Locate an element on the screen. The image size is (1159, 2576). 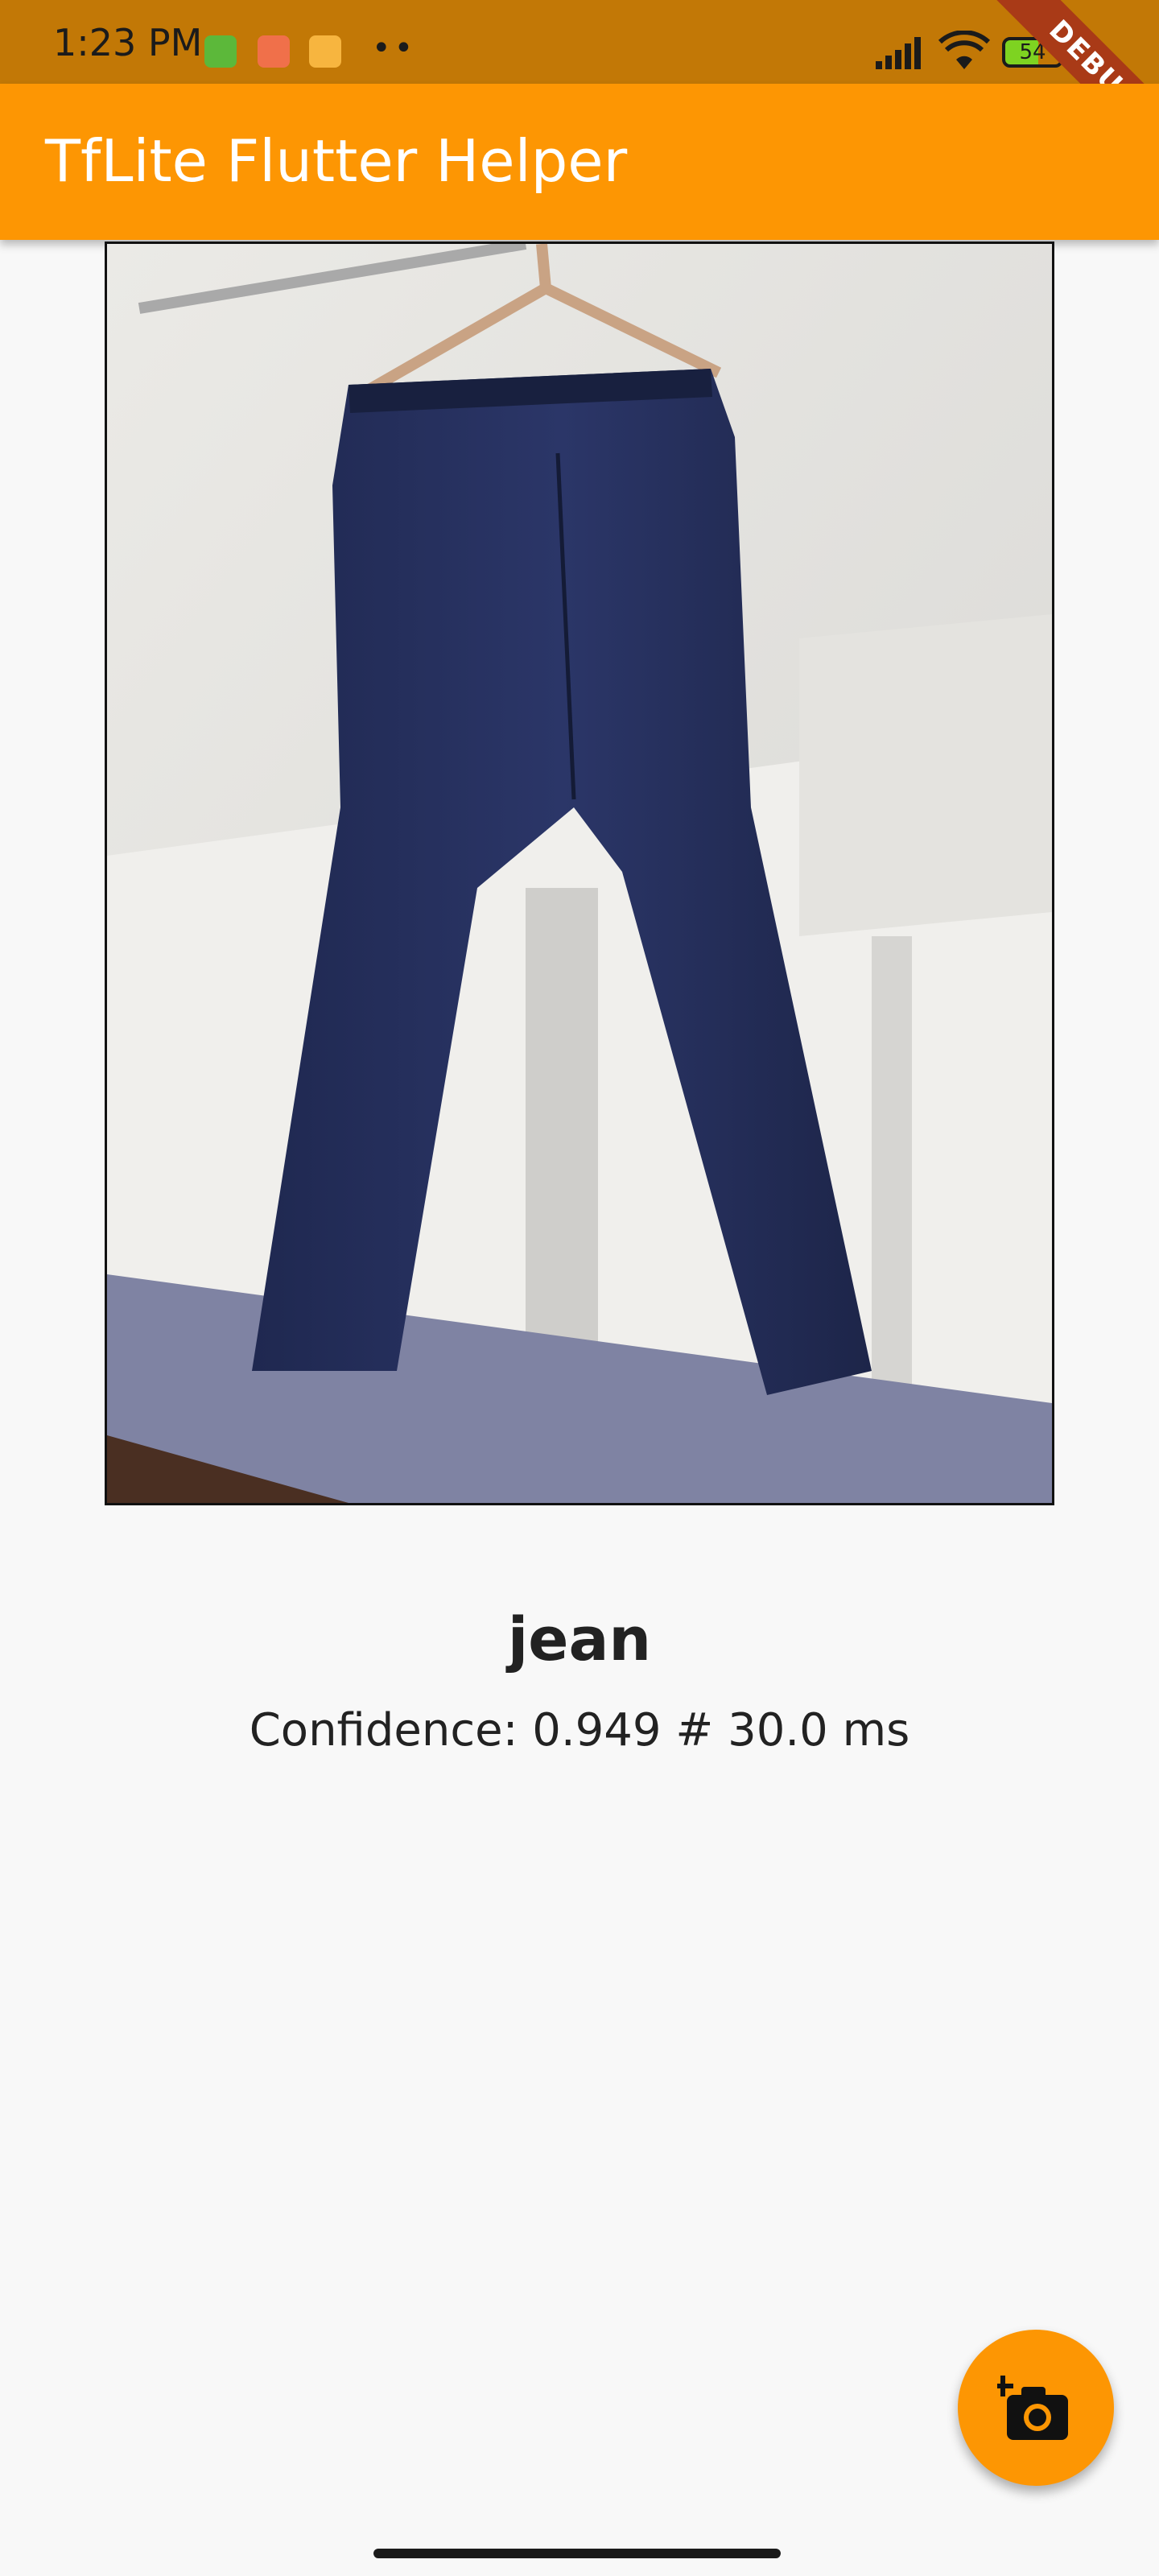
app-title: TfLite Flutter Helper is located at coordinates (336, 161).